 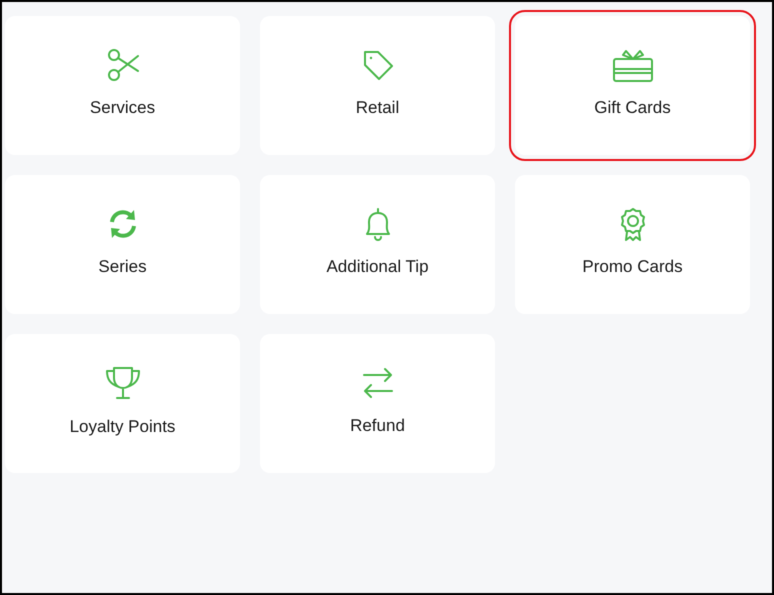 What do you see at coordinates (377, 85) in the screenshot?
I see `menu-tile: Retail` at bounding box center [377, 85].